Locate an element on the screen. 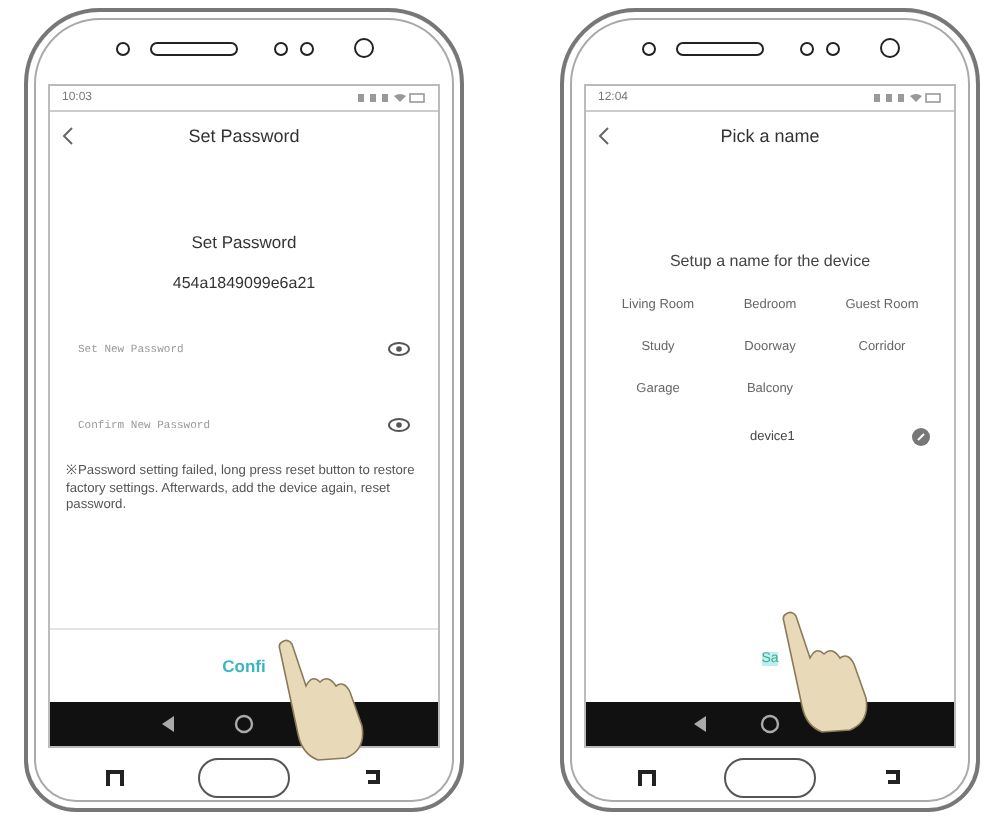 This screenshot has width=1000, height=822. clear-icon is located at coordinates (921, 437).